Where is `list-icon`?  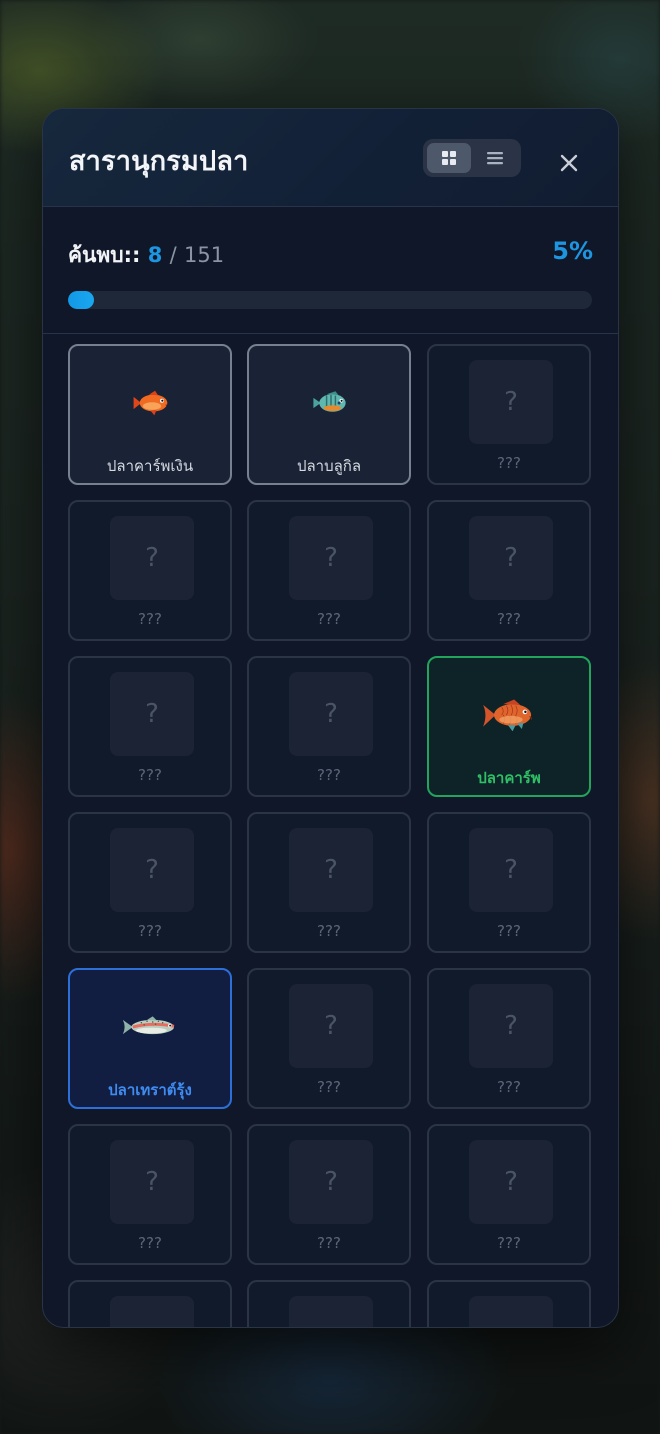
list-icon is located at coordinates (495, 158).